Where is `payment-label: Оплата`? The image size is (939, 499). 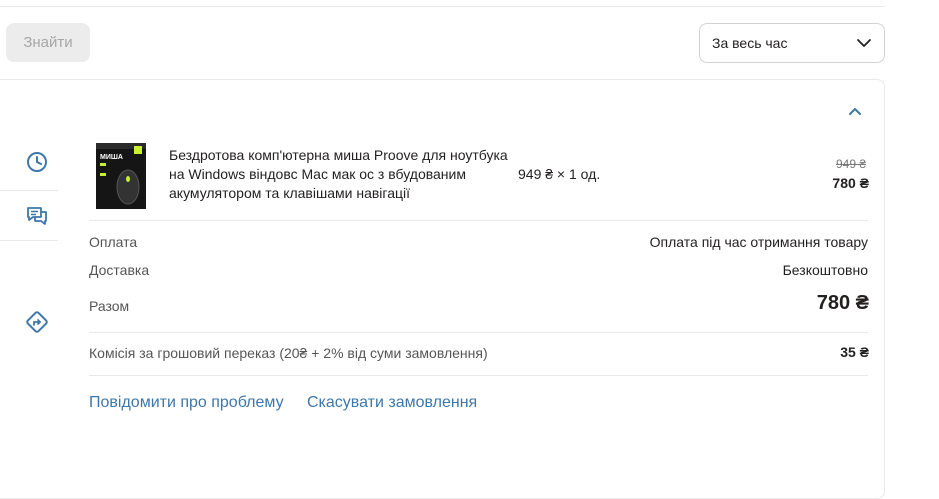 payment-label: Оплата is located at coordinates (113, 242).